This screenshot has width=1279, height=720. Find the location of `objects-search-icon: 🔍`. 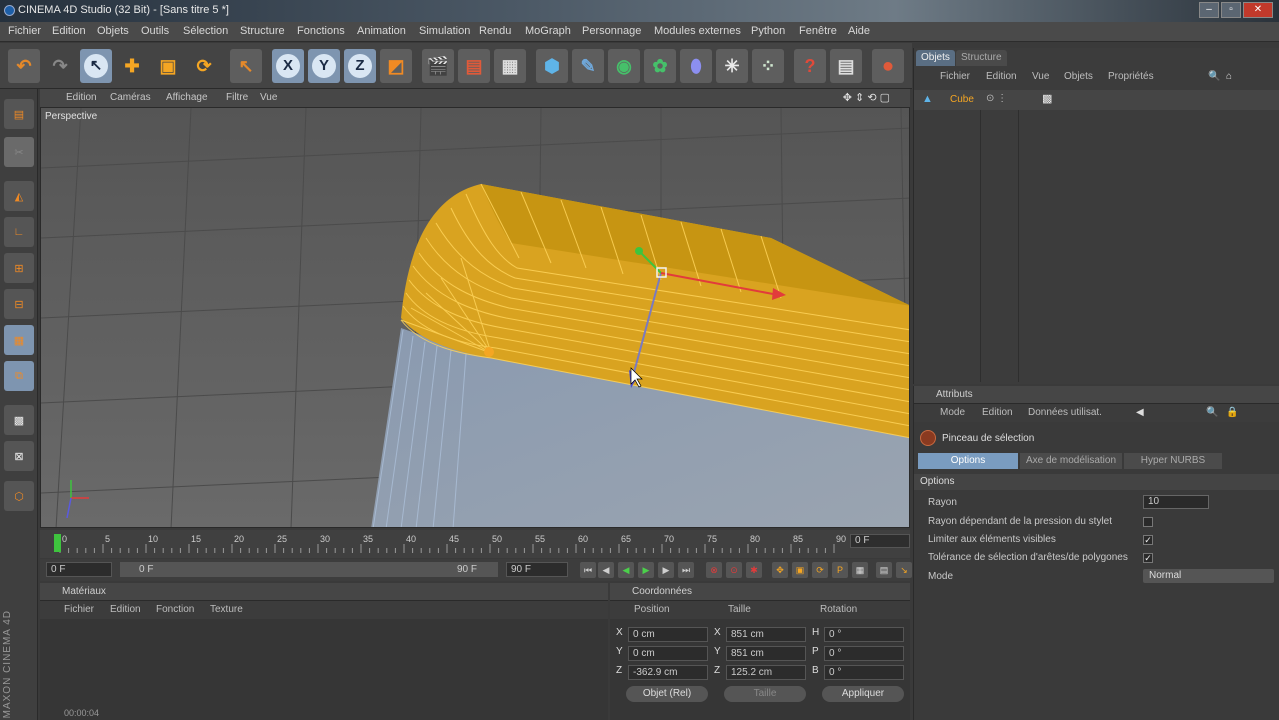

objects-search-icon: 🔍 is located at coordinates (1214, 76).